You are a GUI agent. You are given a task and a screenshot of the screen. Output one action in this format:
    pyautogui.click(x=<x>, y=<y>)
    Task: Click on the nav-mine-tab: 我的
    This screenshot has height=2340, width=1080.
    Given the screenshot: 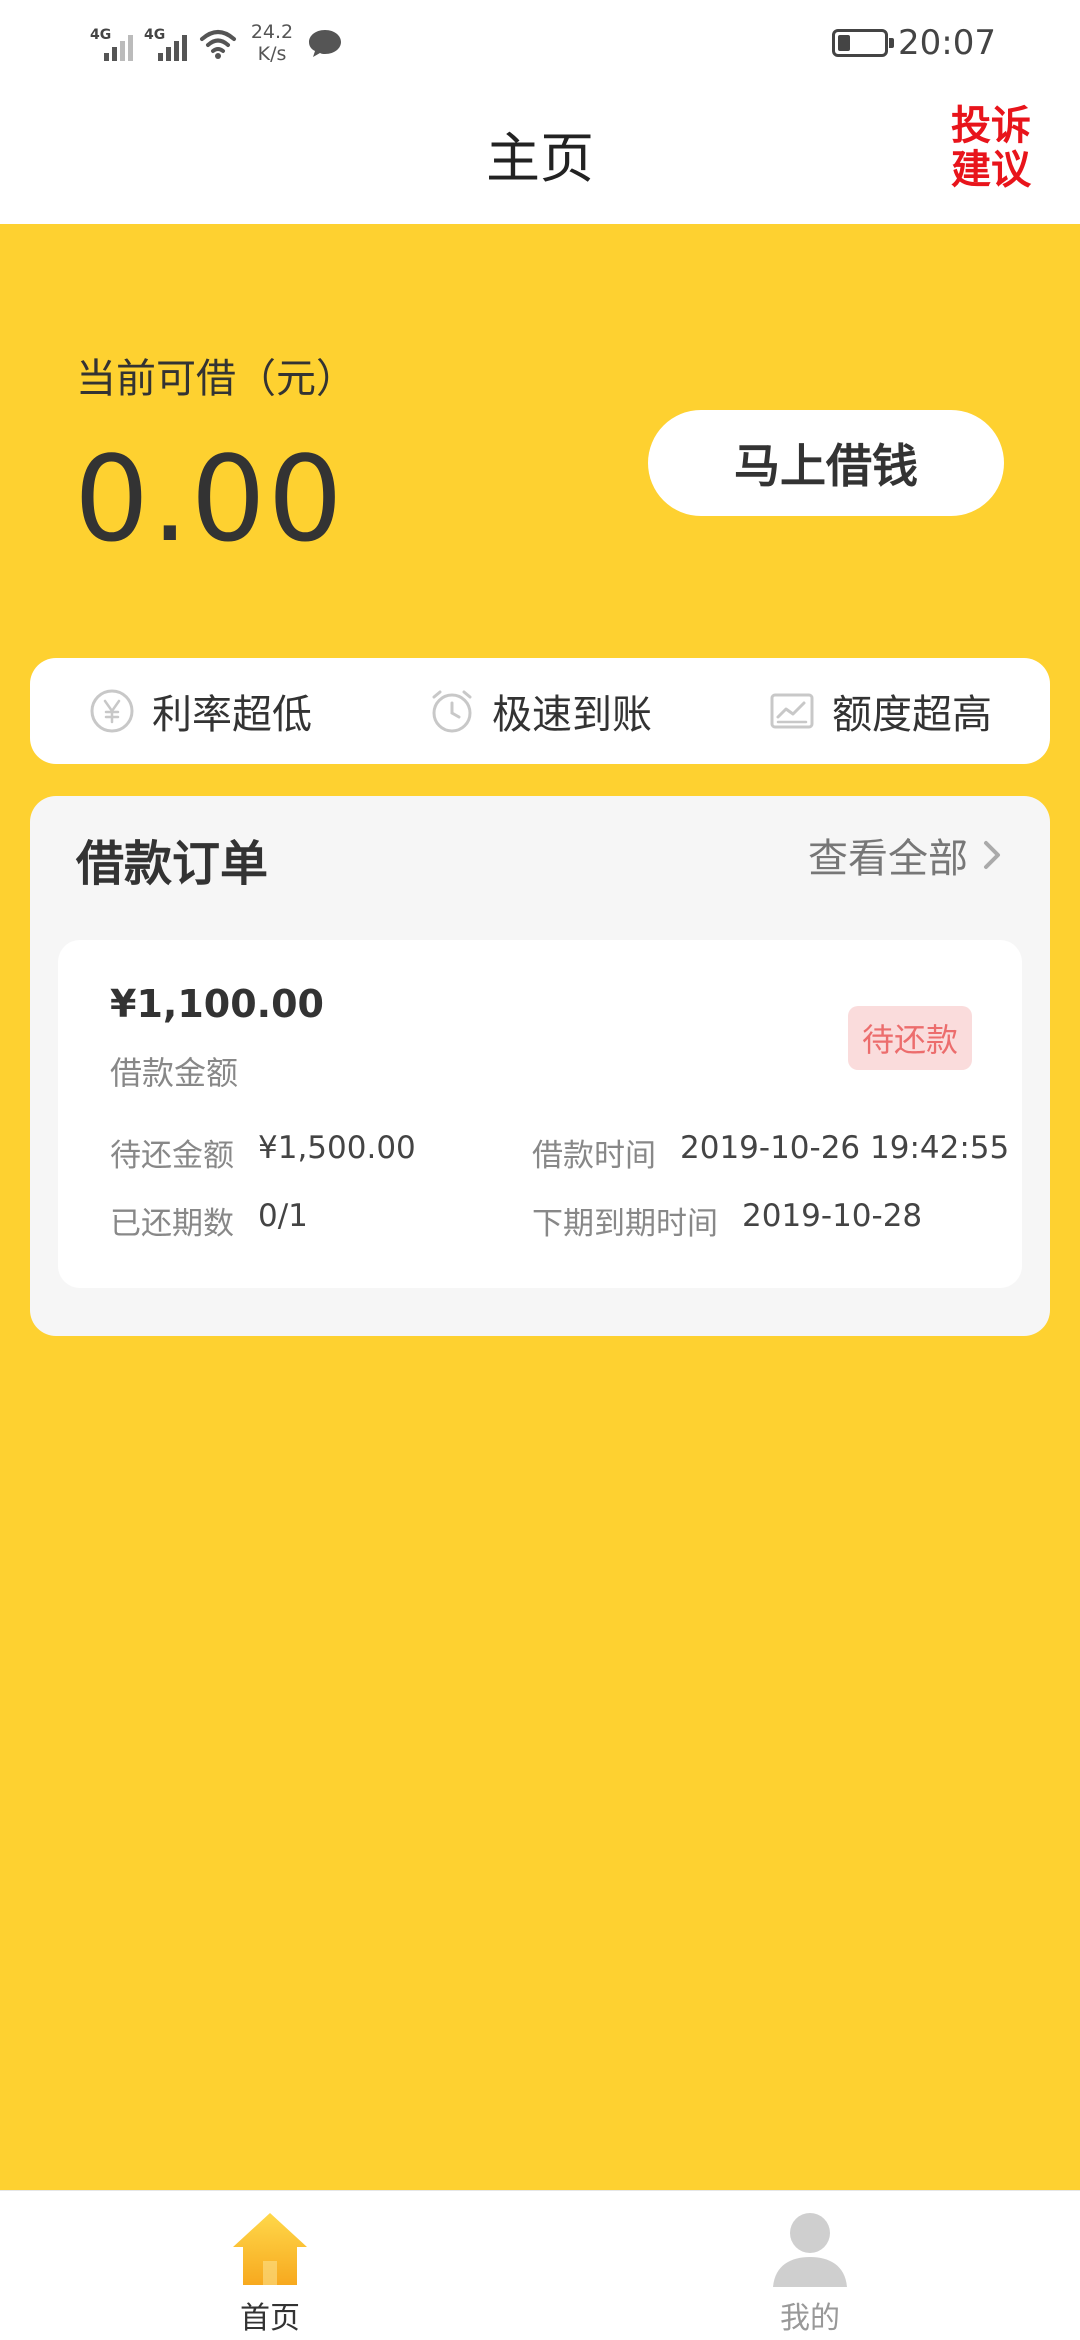 What is the action you would take?
    pyautogui.click(x=810, y=2272)
    